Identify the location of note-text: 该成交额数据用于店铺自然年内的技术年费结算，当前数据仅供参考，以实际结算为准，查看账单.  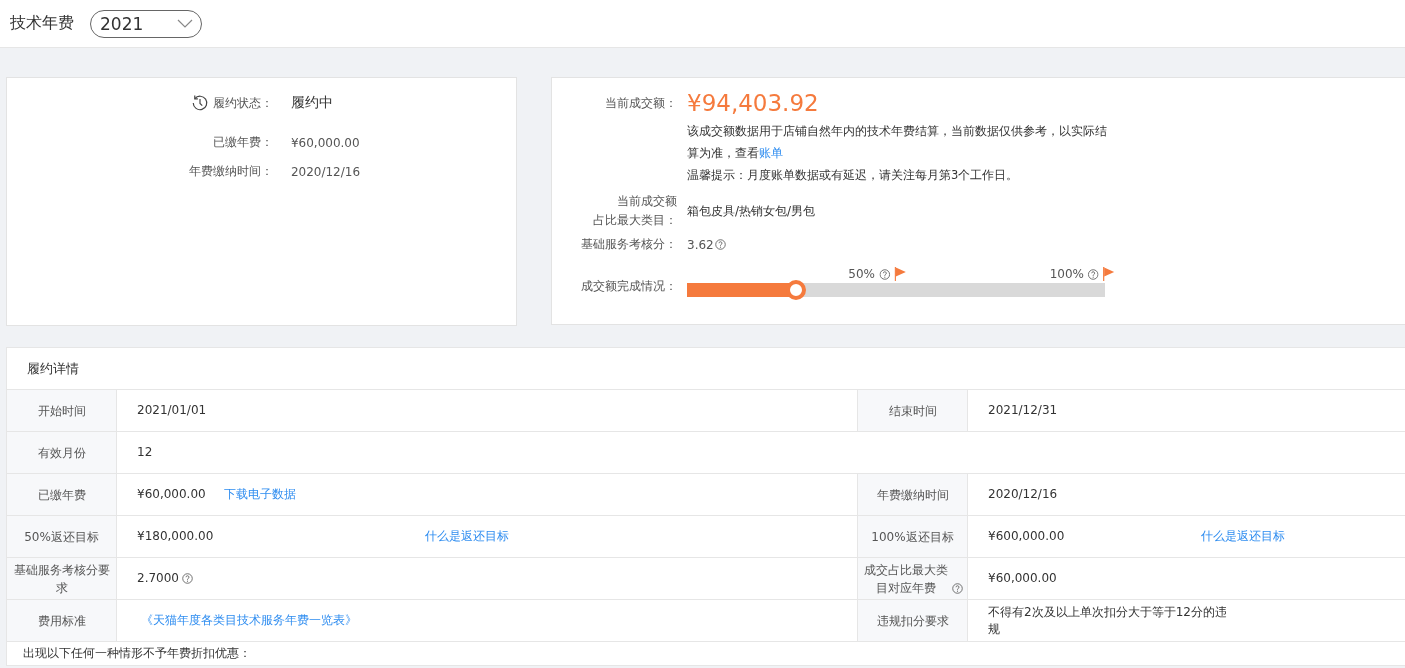
(897, 142).